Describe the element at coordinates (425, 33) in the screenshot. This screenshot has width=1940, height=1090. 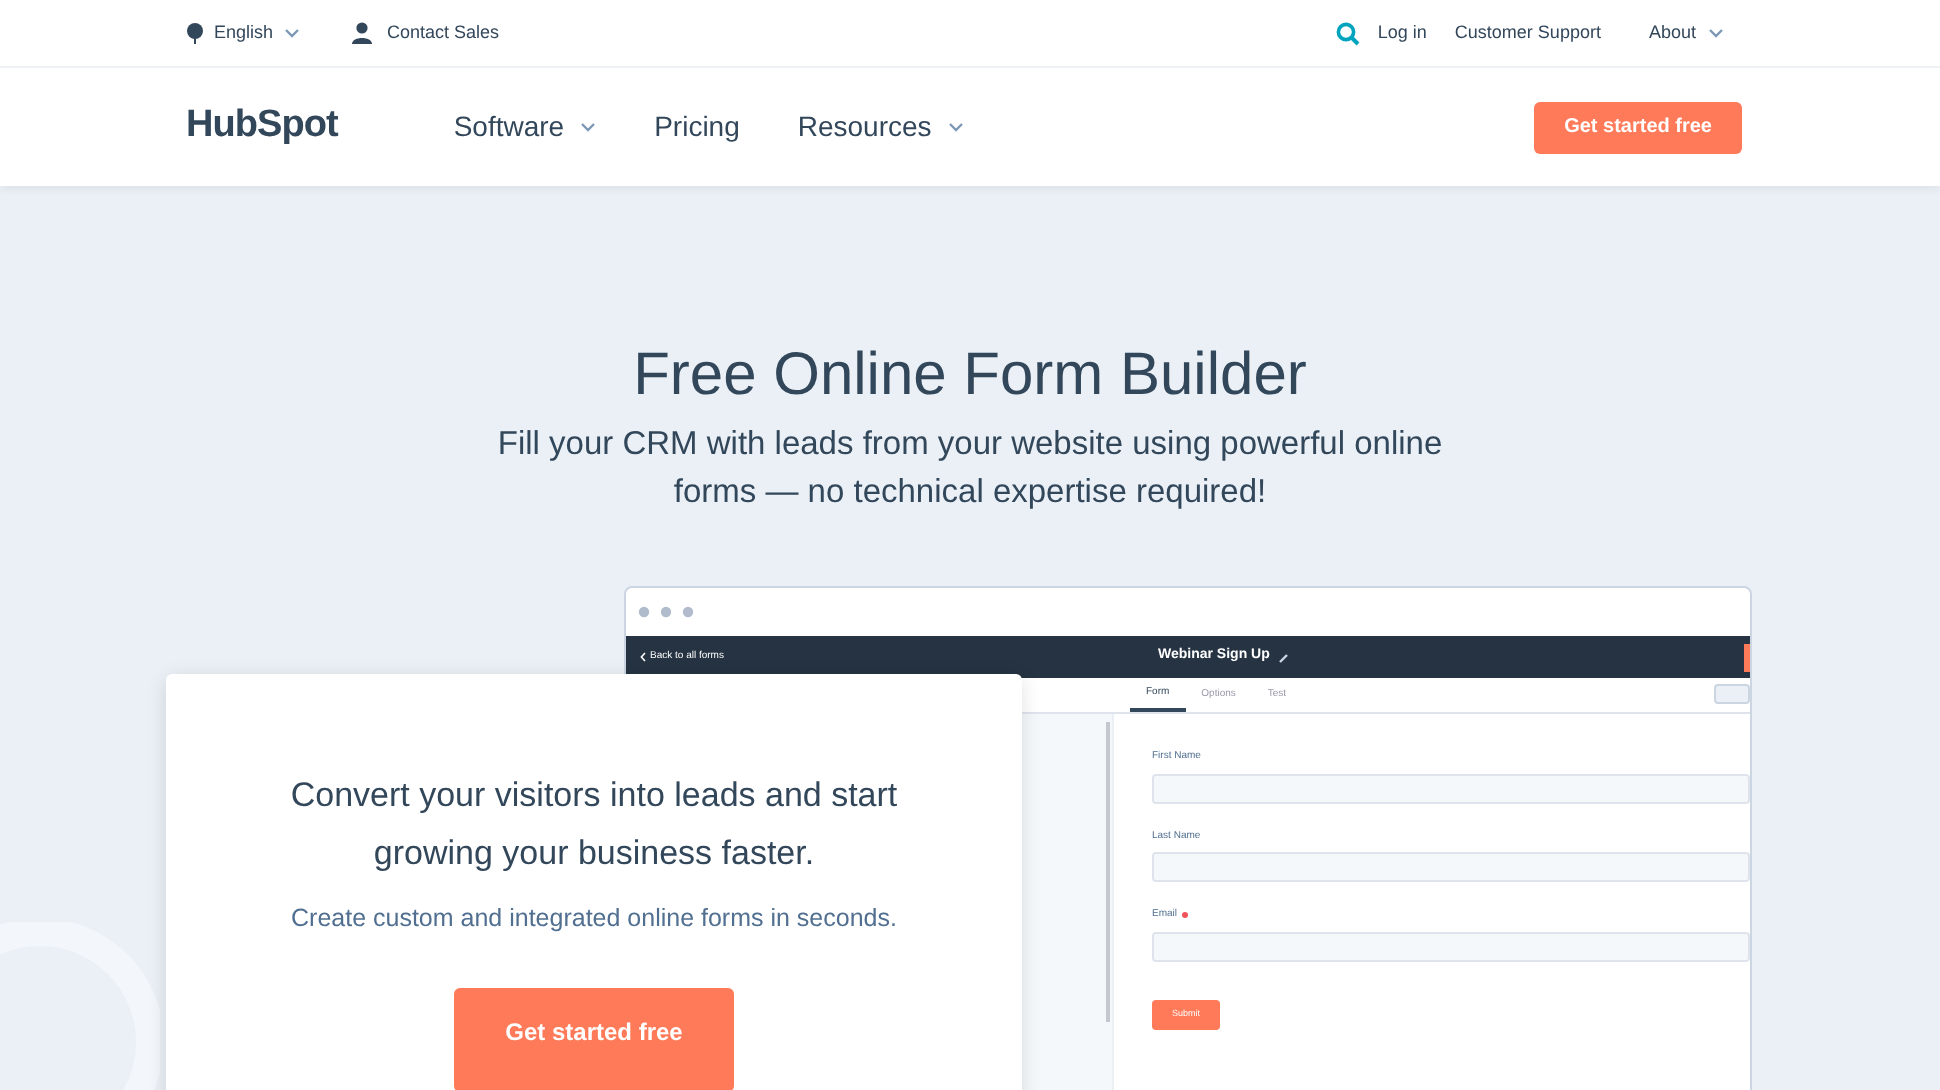
I see `contact-sales-link: Contact Sales` at that location.